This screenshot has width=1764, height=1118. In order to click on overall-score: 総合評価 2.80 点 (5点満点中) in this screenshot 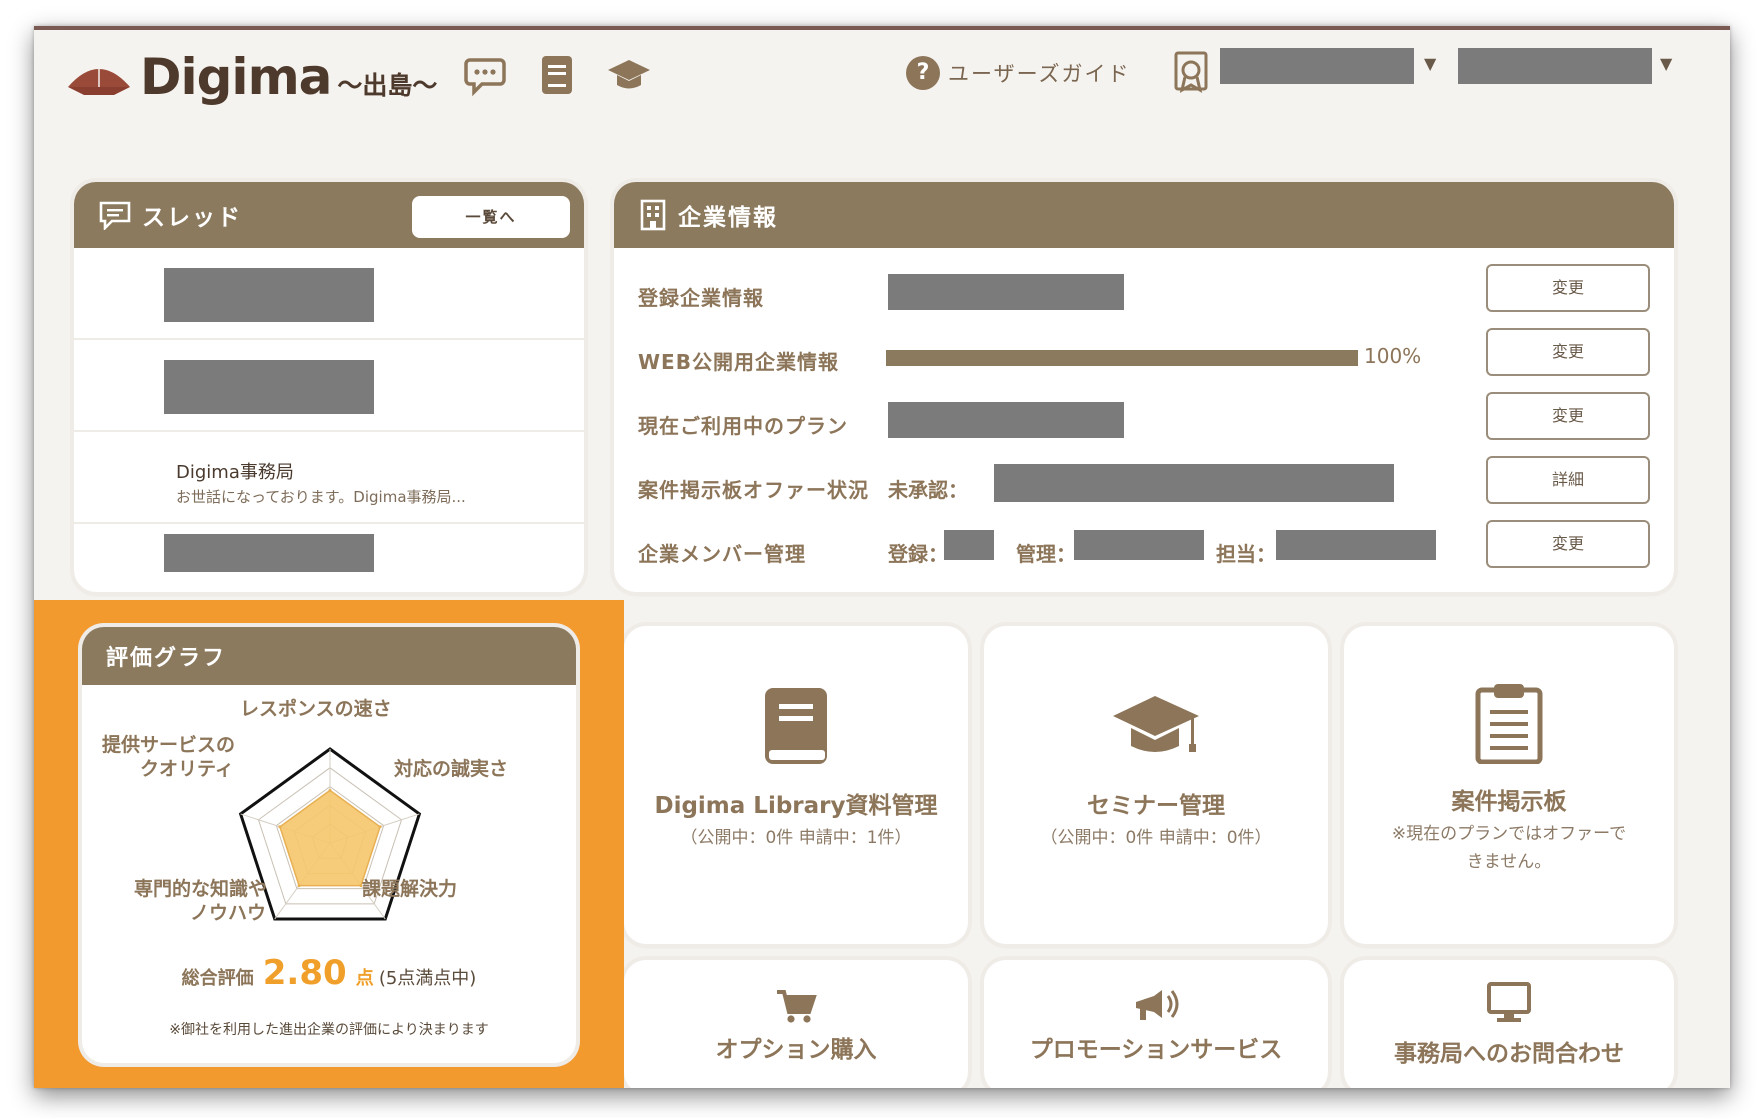, I will do `click(329, 973)`.